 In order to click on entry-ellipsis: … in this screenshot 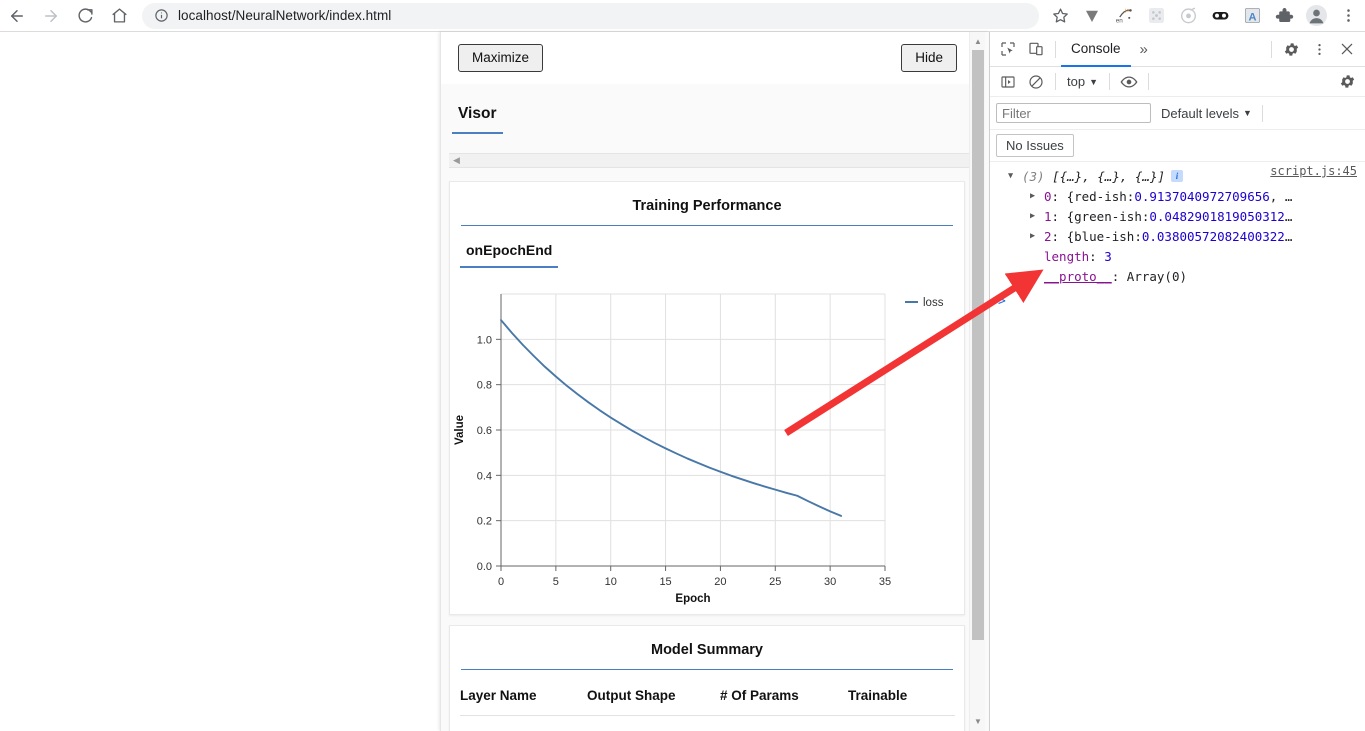, I will do `click(1288, 236)`.